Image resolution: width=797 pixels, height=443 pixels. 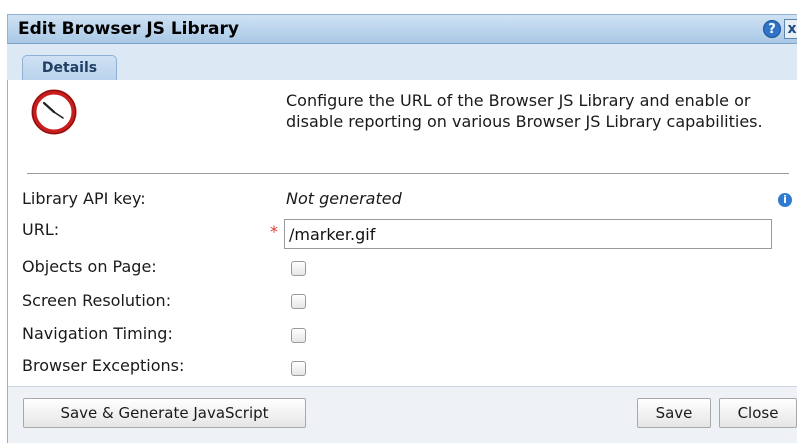 What do you see at coordinates (790, 29) in the screenshot?
I see `close-icon: x` at bounding box center [790, 29].